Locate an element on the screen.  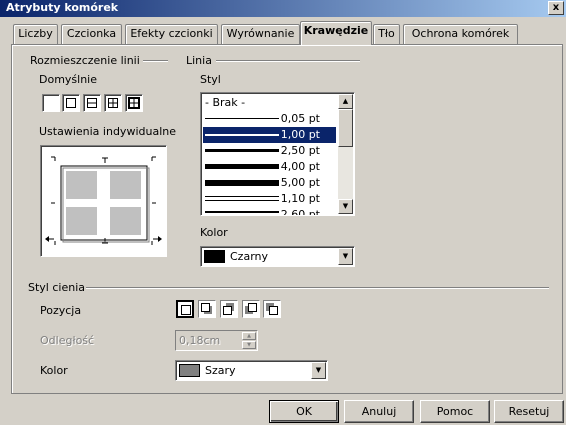
line-style-item: 1,10 pt is located at coordinates (269, 199).